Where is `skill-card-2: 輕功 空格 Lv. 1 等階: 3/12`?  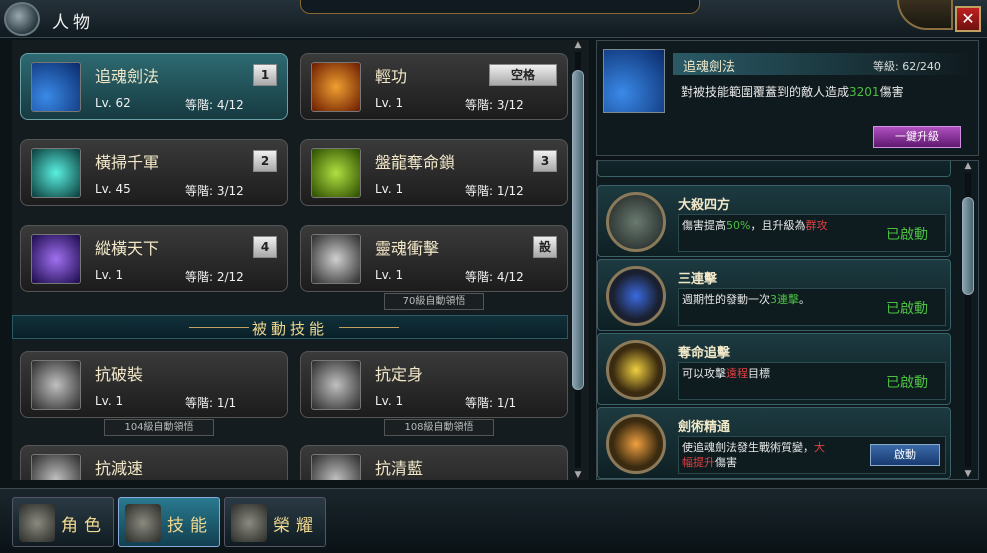 skill-card-2: 輕功 空格 Lv. 1 等階: 3/12 is located at coordinates (434, 86).